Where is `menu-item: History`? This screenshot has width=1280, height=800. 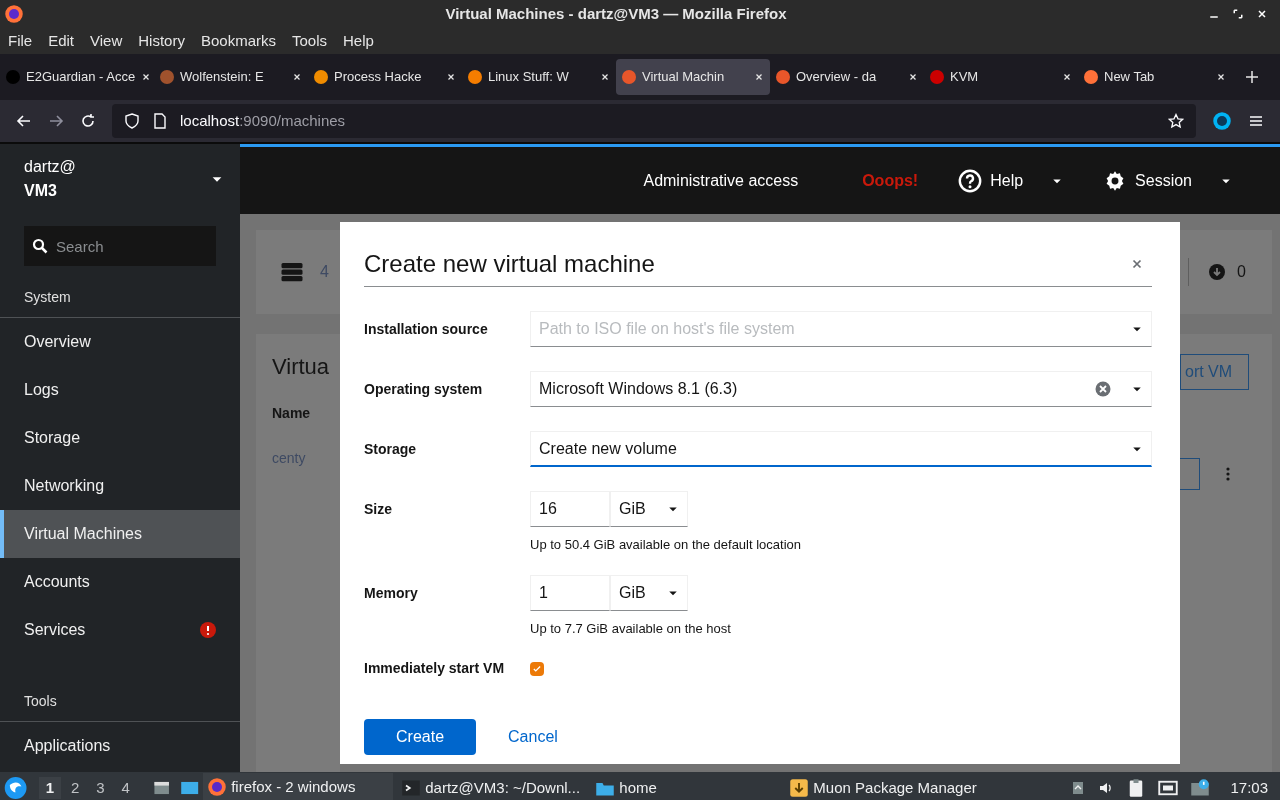 menu-item: History is located at coordinates (161, 41).